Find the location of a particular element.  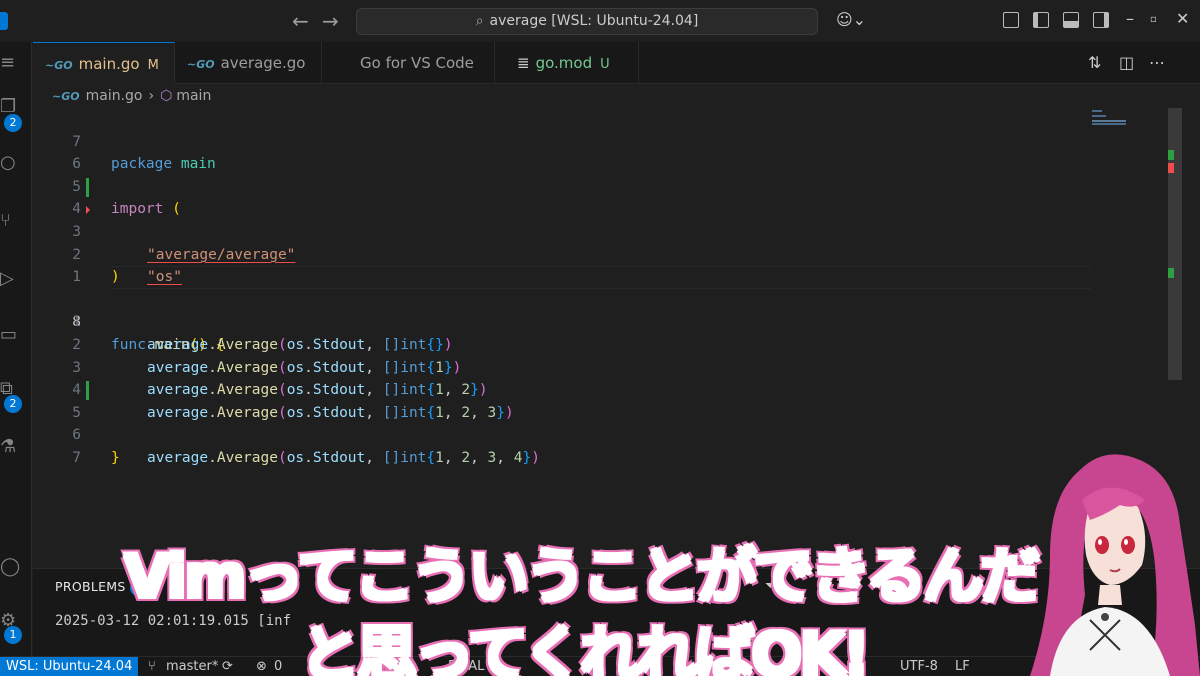

vertical-scrollbar is located at coordinates (1175, 244).